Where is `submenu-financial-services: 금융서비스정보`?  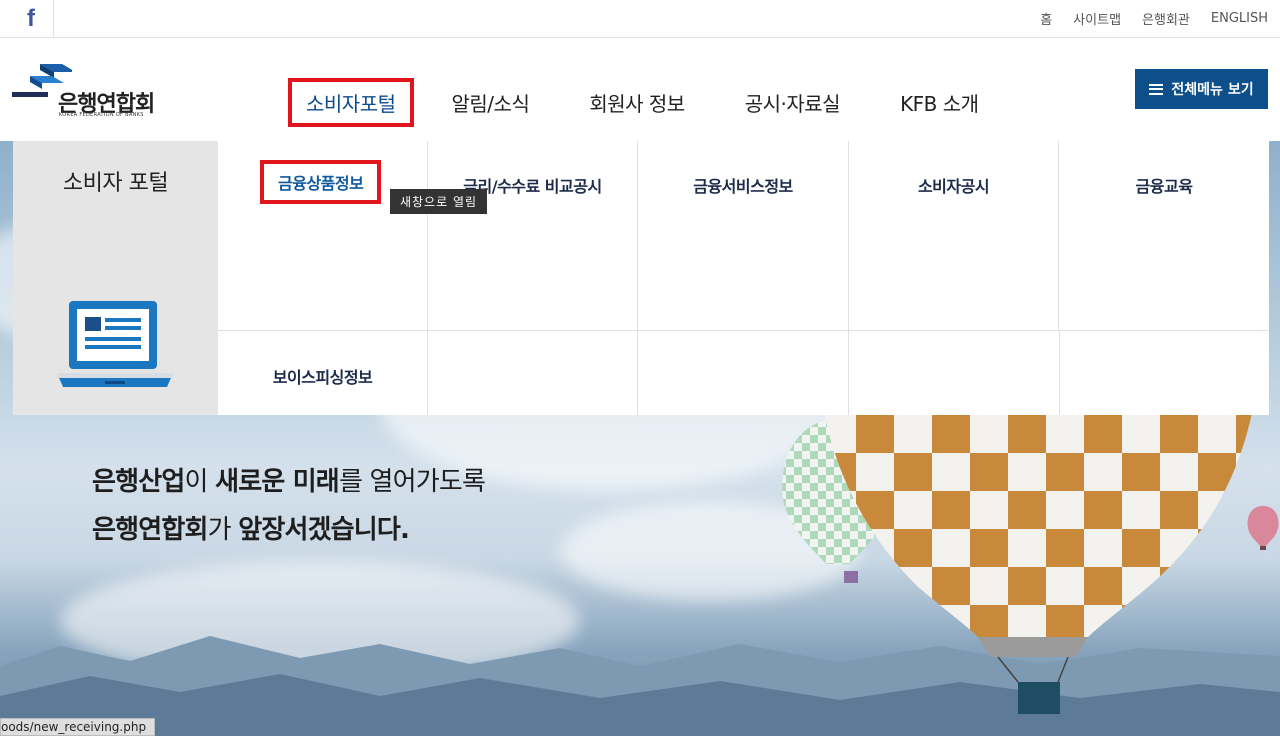 submenu-financial-services: 금융서비스정보 is located at coordinates (743, 185).